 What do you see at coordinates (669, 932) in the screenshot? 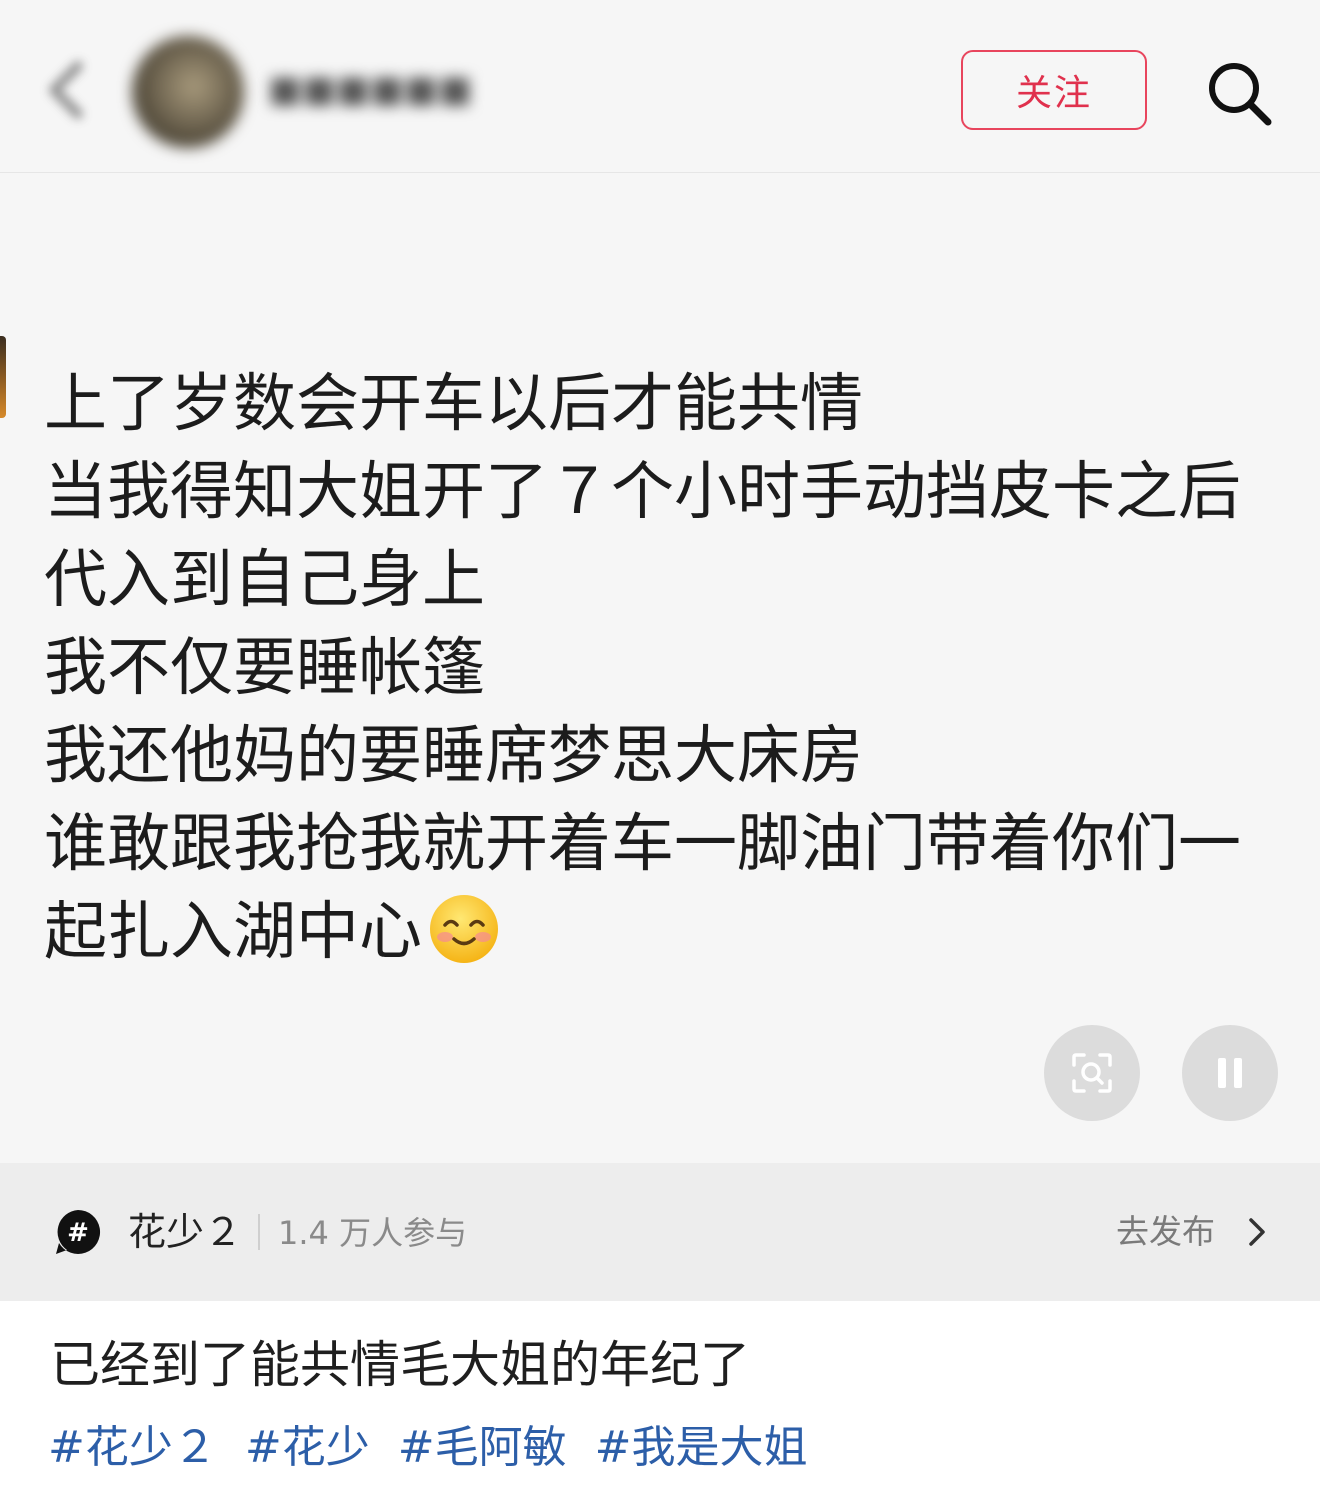
I see `post-line-last: 起扎入湖中心` at bounding box center [669, 932].